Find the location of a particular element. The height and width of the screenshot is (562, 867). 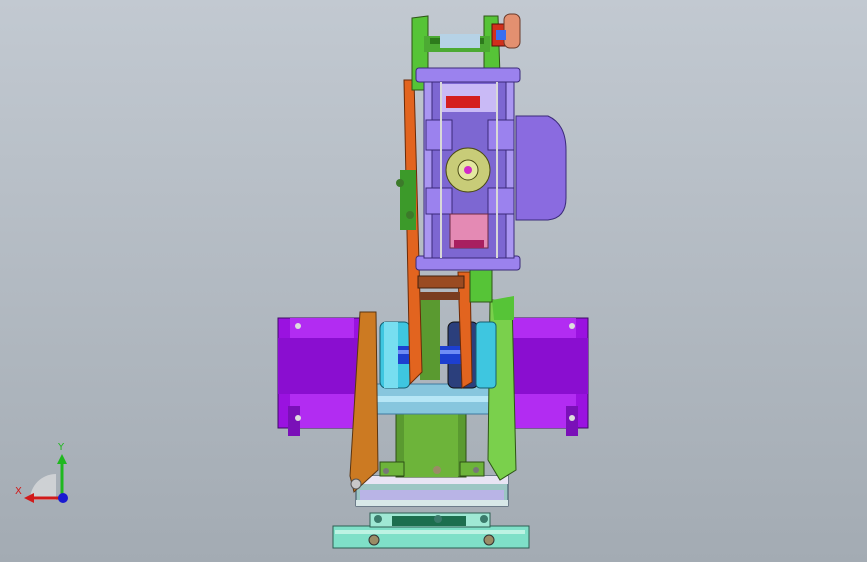

forearm-housing-cover is located at coordinates (541, 168).